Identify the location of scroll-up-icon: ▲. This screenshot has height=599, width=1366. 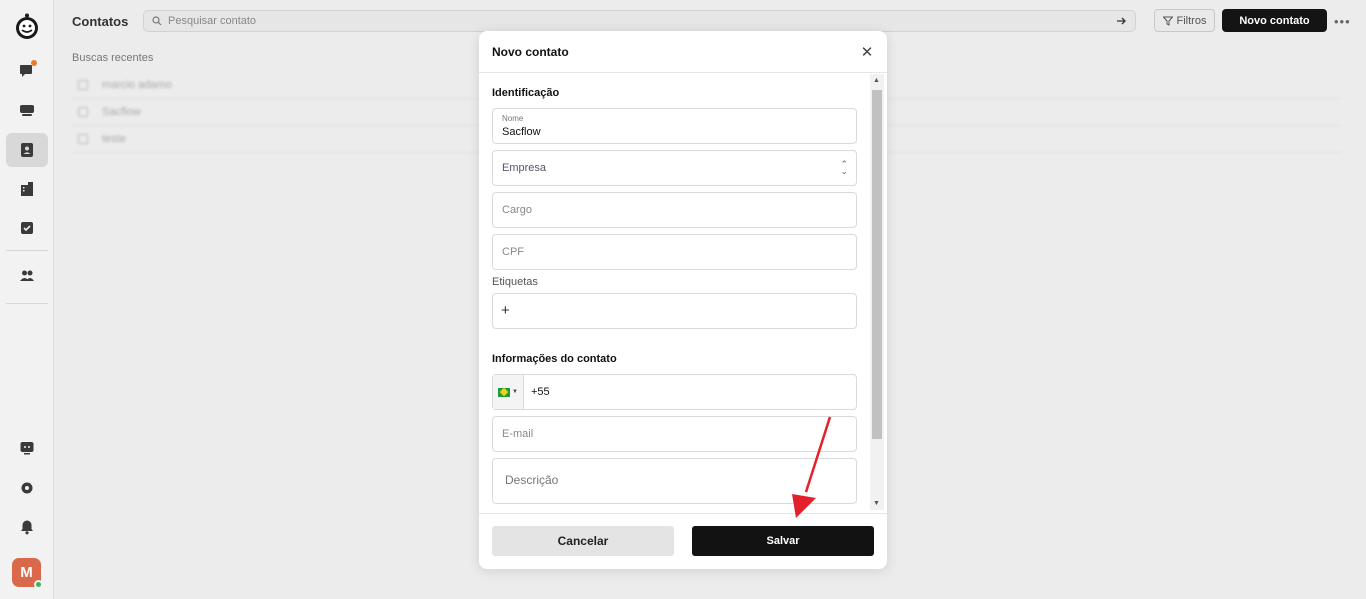
(876, 80).